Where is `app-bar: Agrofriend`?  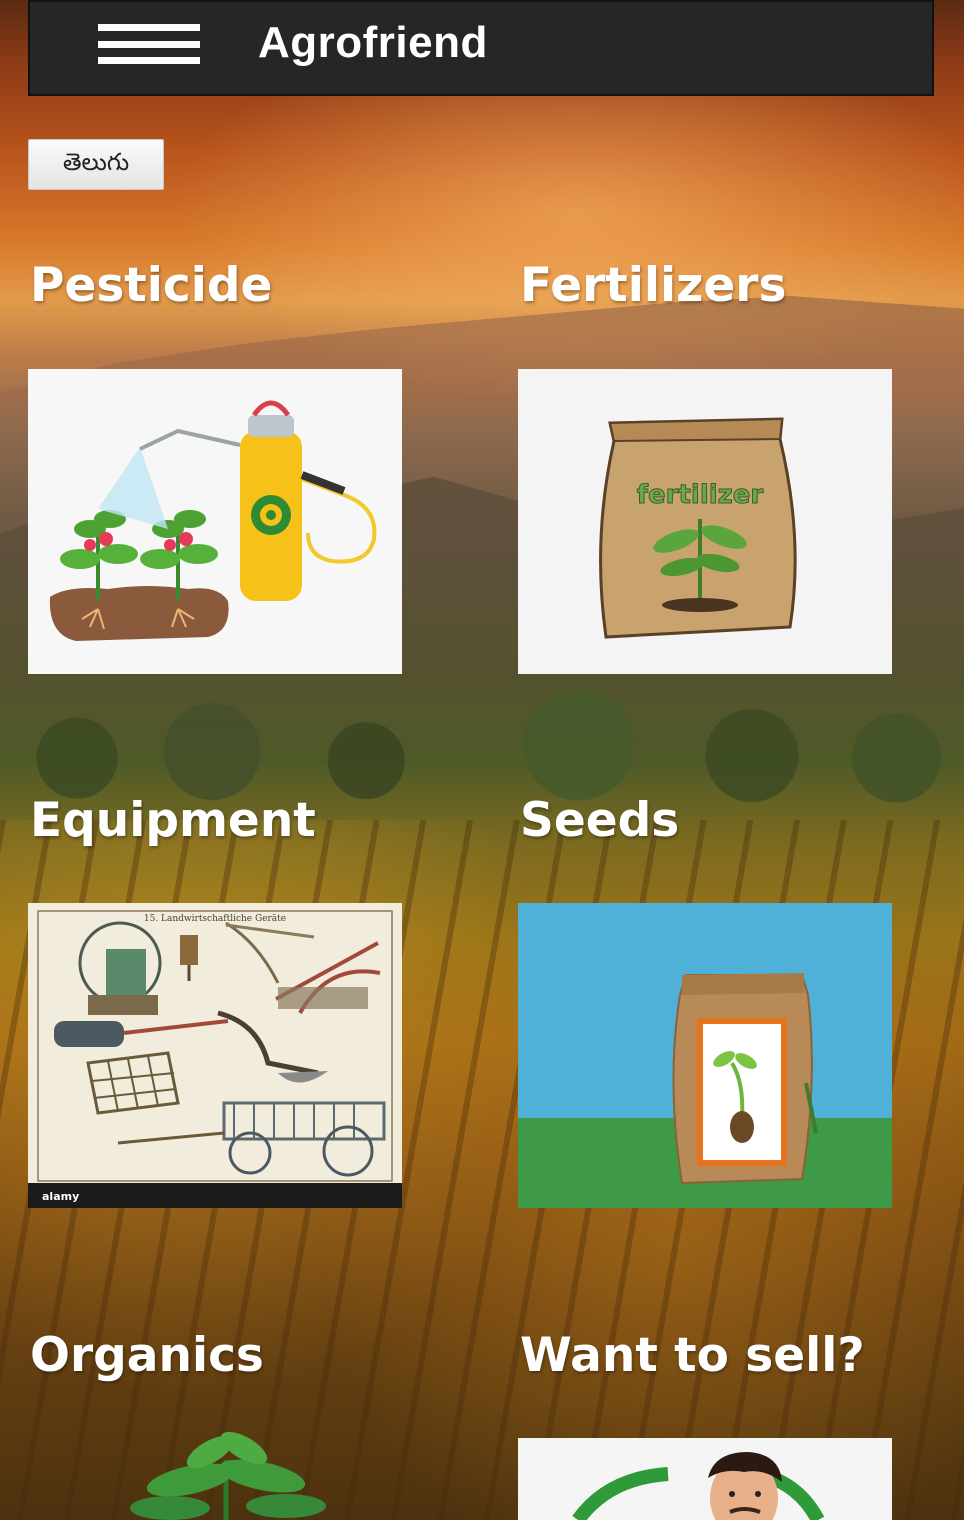 app-bar: Agrofriend is located at coordinates (481, 48).